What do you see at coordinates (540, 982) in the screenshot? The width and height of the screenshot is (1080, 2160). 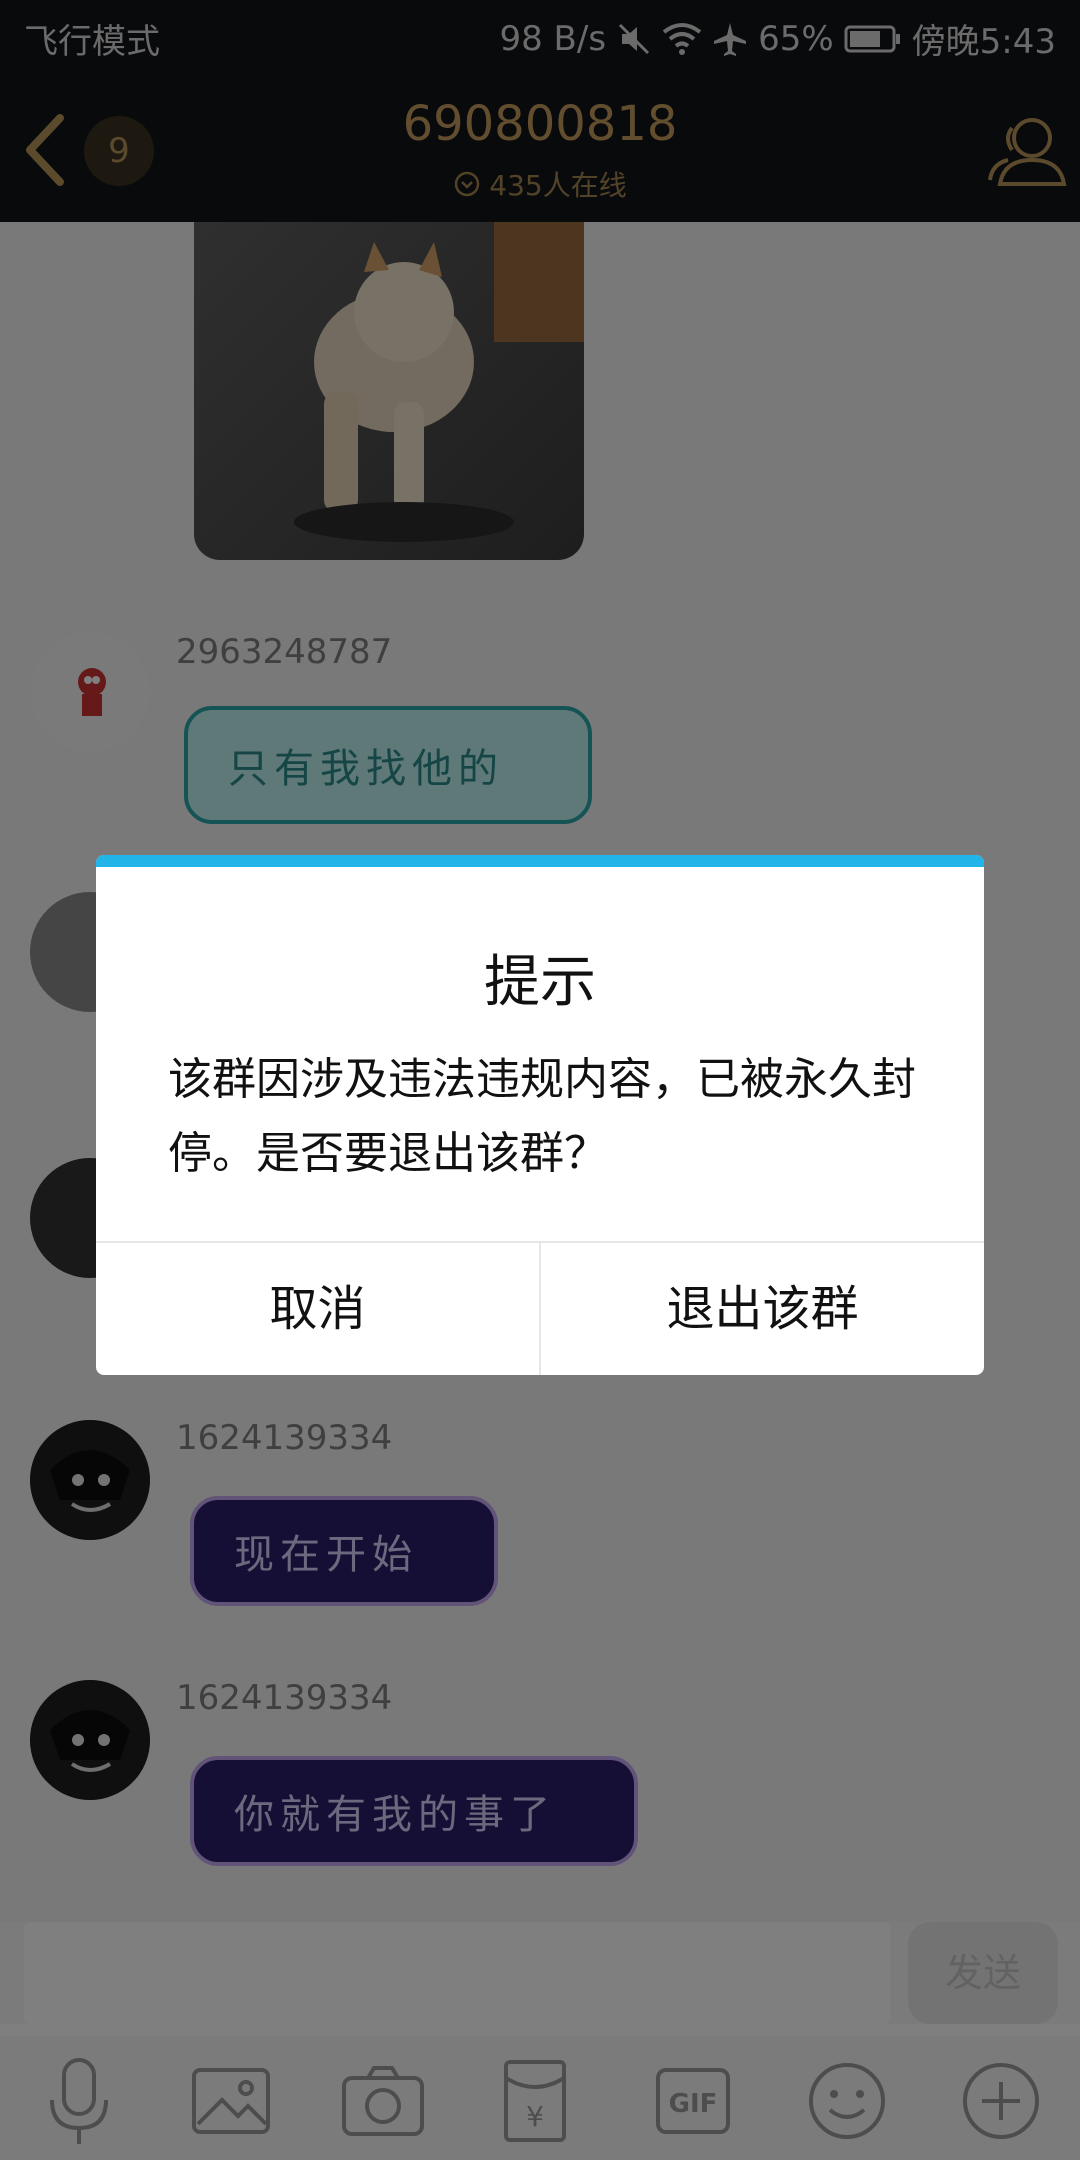 I see `dialog-title: 提示` at bounding box center [540, 982].